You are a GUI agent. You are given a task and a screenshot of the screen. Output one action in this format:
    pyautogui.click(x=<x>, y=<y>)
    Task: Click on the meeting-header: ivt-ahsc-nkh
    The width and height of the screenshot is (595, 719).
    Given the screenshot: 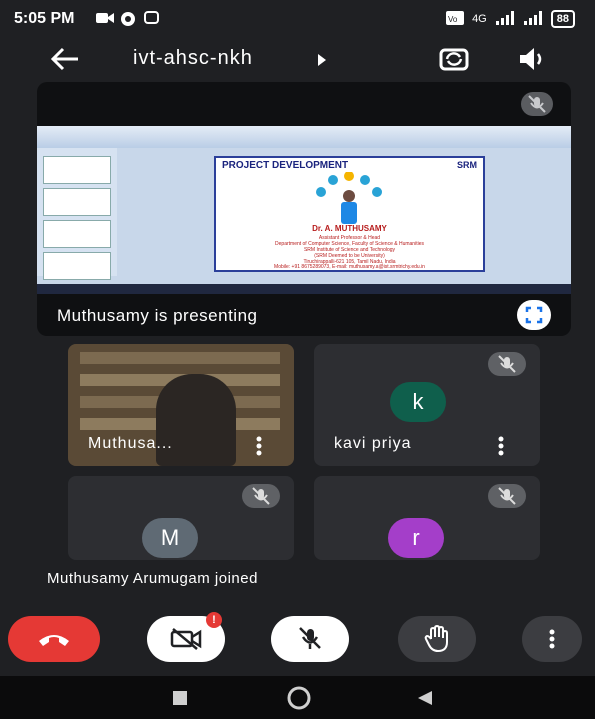 What is the action you would take?
    pyautogui.click(x=297, y=60)
    